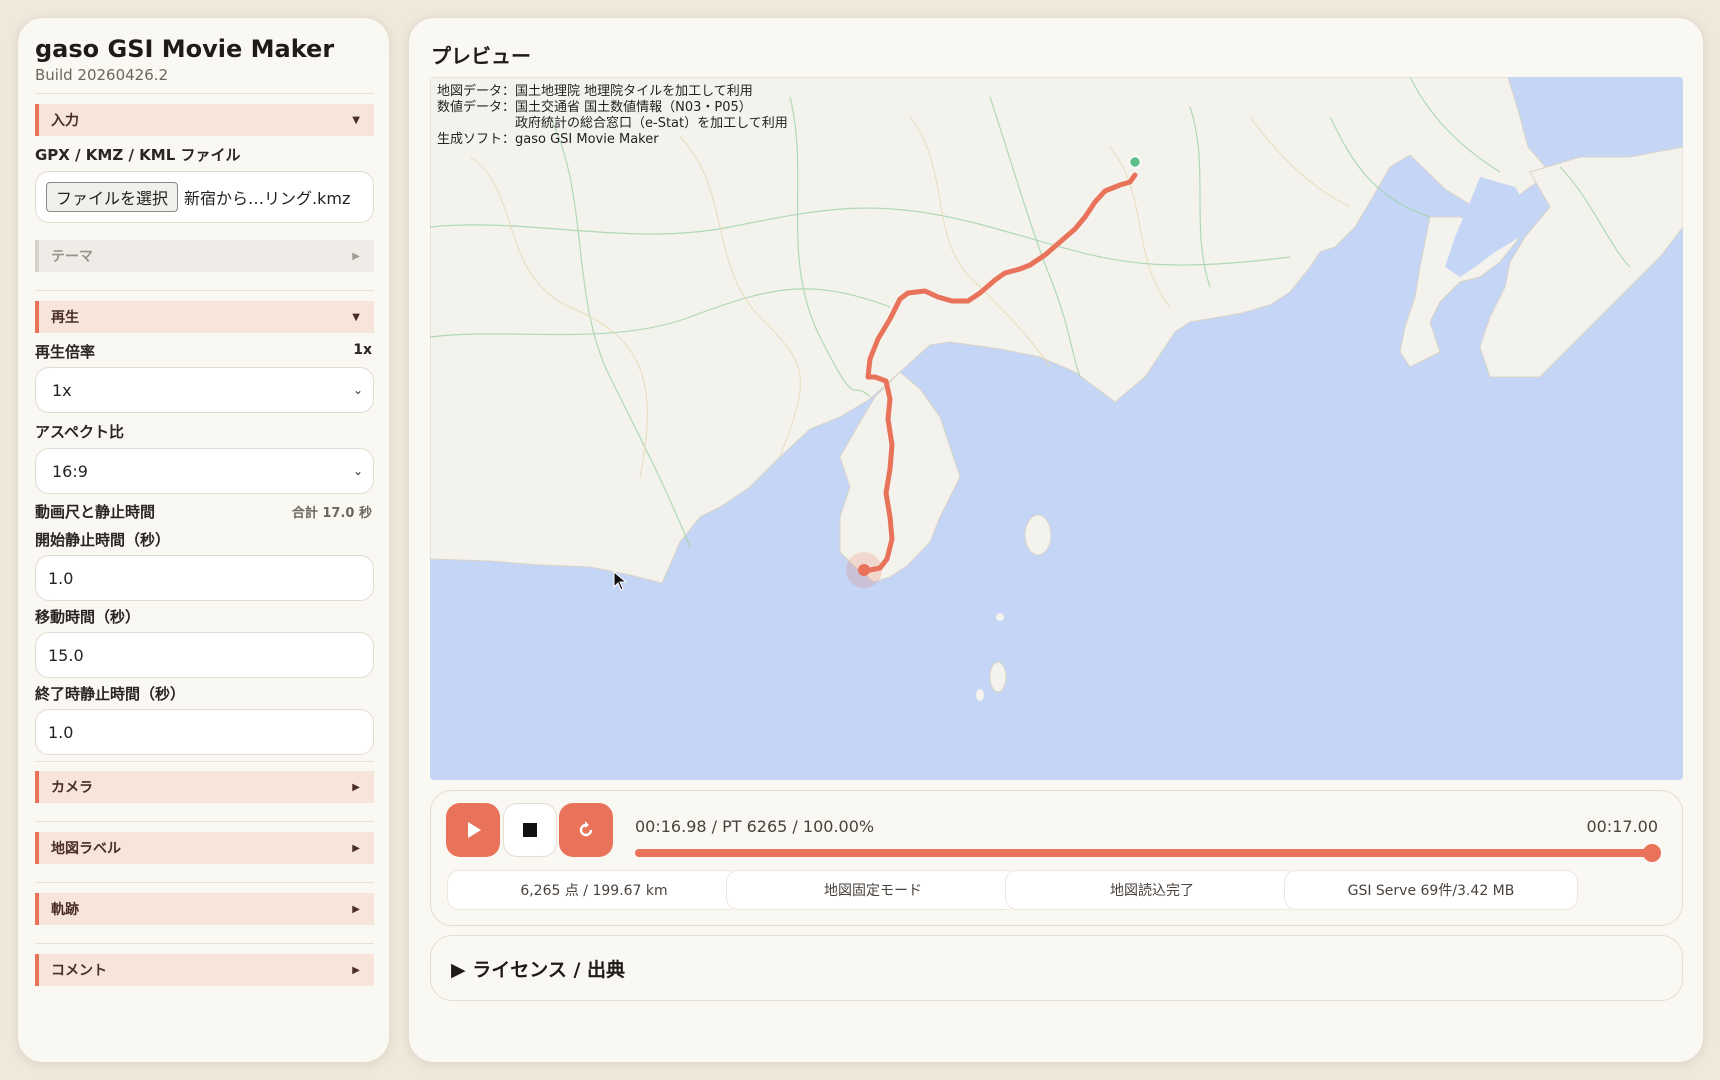 The width and height of the screenshot is (1720, 1080). What do you see at coordinates (1135, 162) in the screenshot?
I see `start-marker` at bounding box center [1135, 162].